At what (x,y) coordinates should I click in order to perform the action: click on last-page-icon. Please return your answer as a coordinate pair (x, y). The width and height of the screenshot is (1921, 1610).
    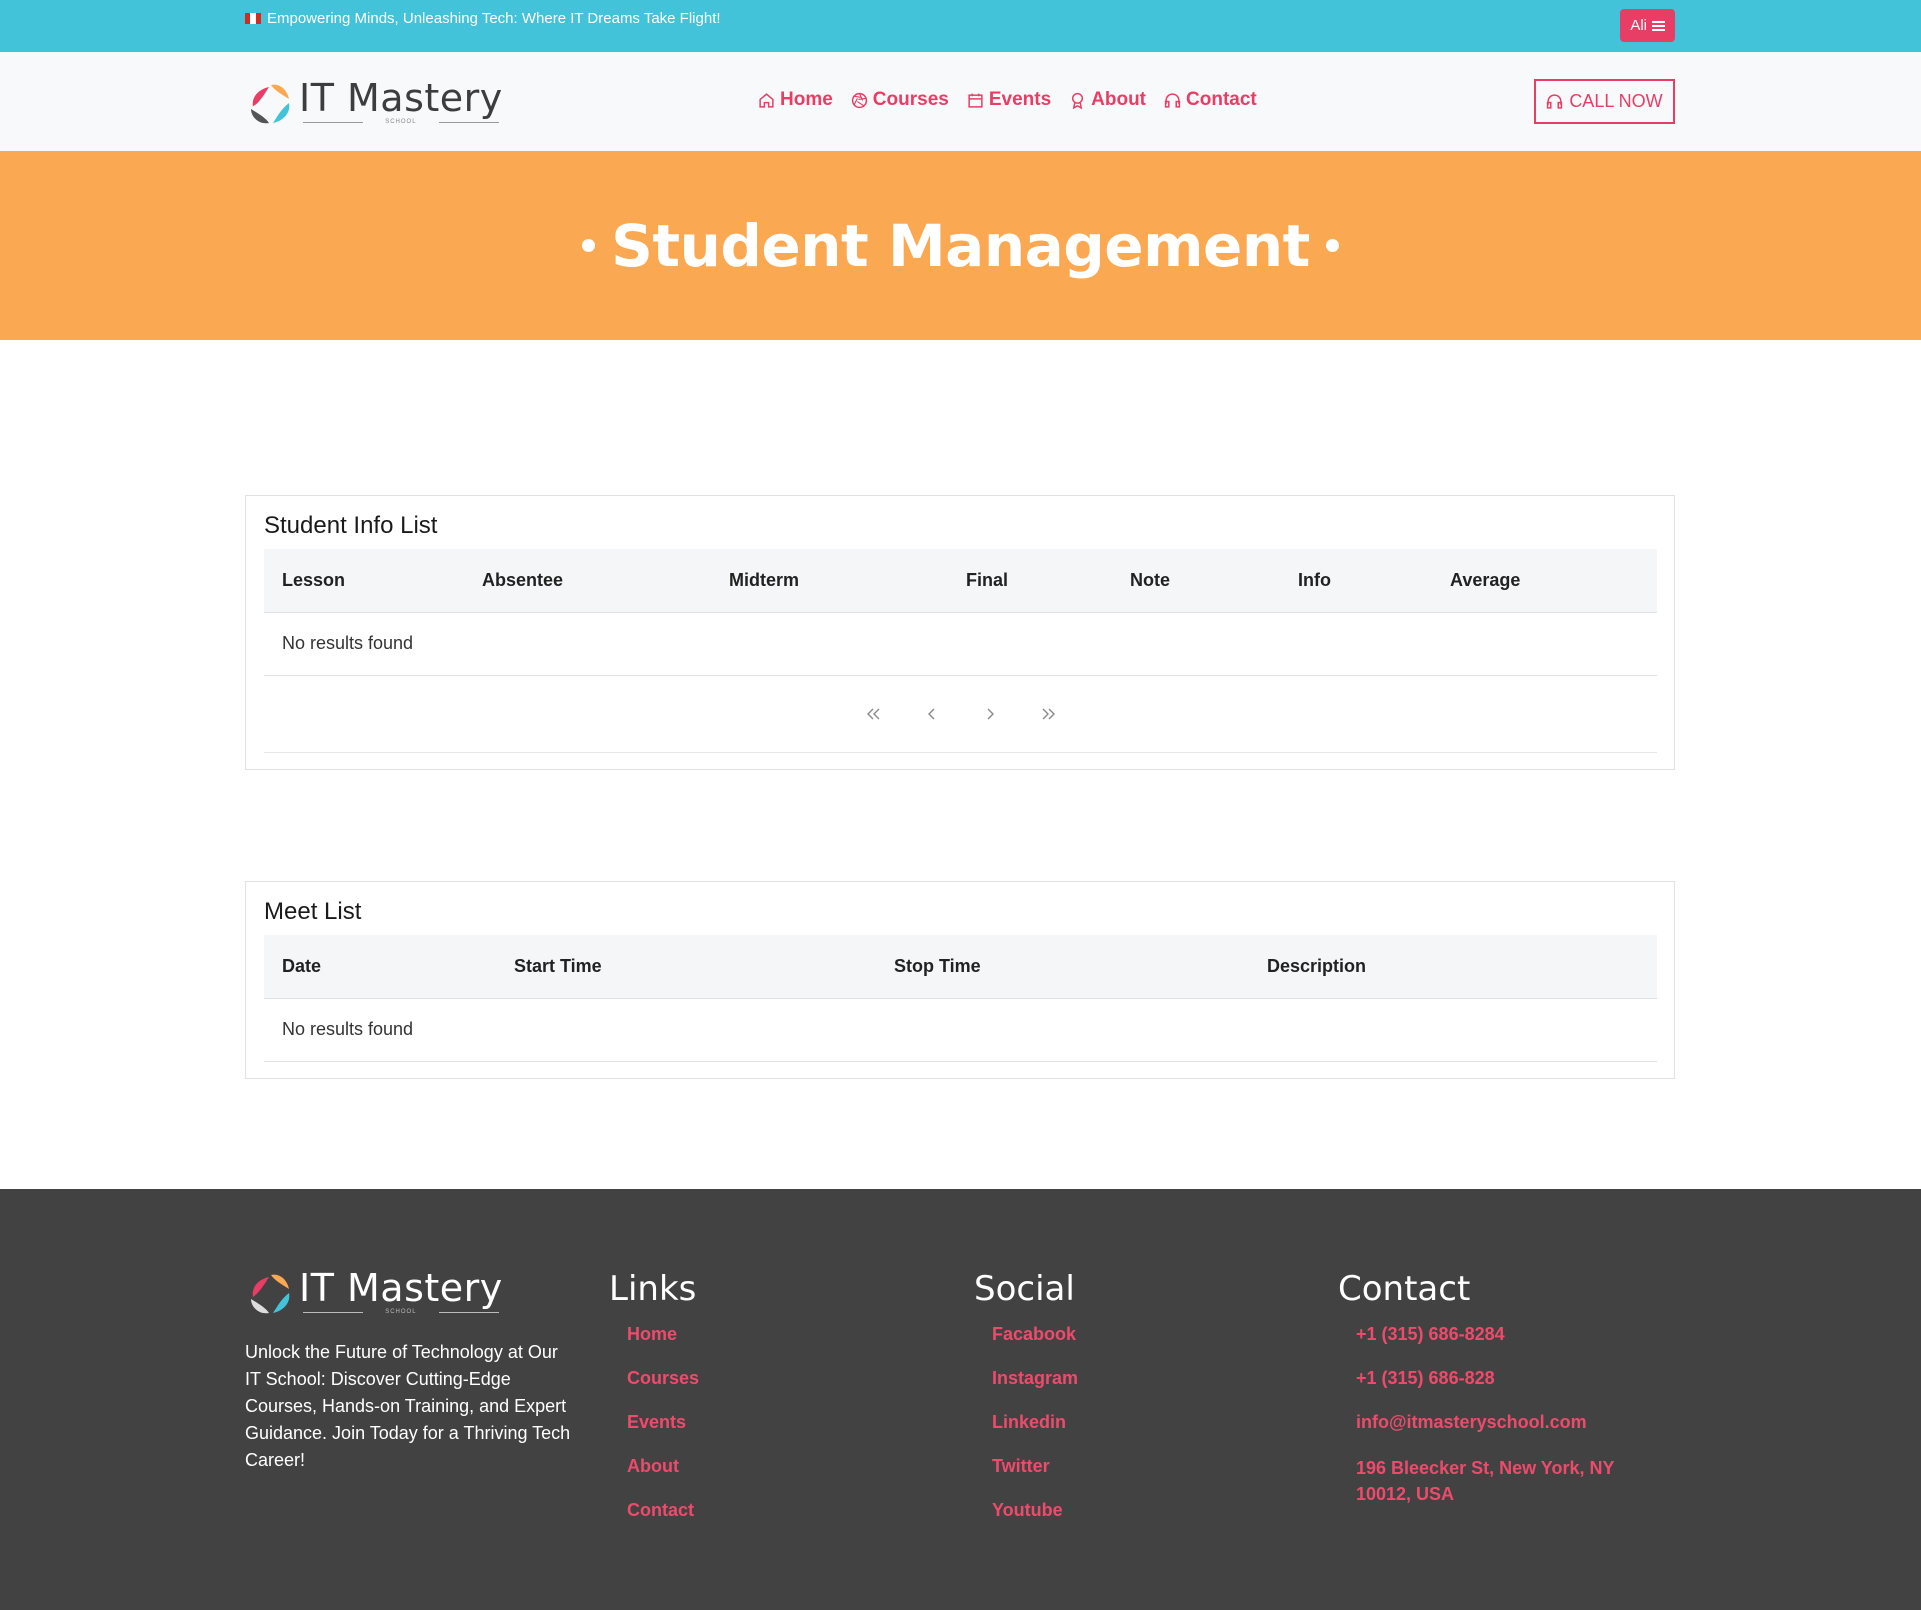
    Looking at the image, I should click on (1048, 714).